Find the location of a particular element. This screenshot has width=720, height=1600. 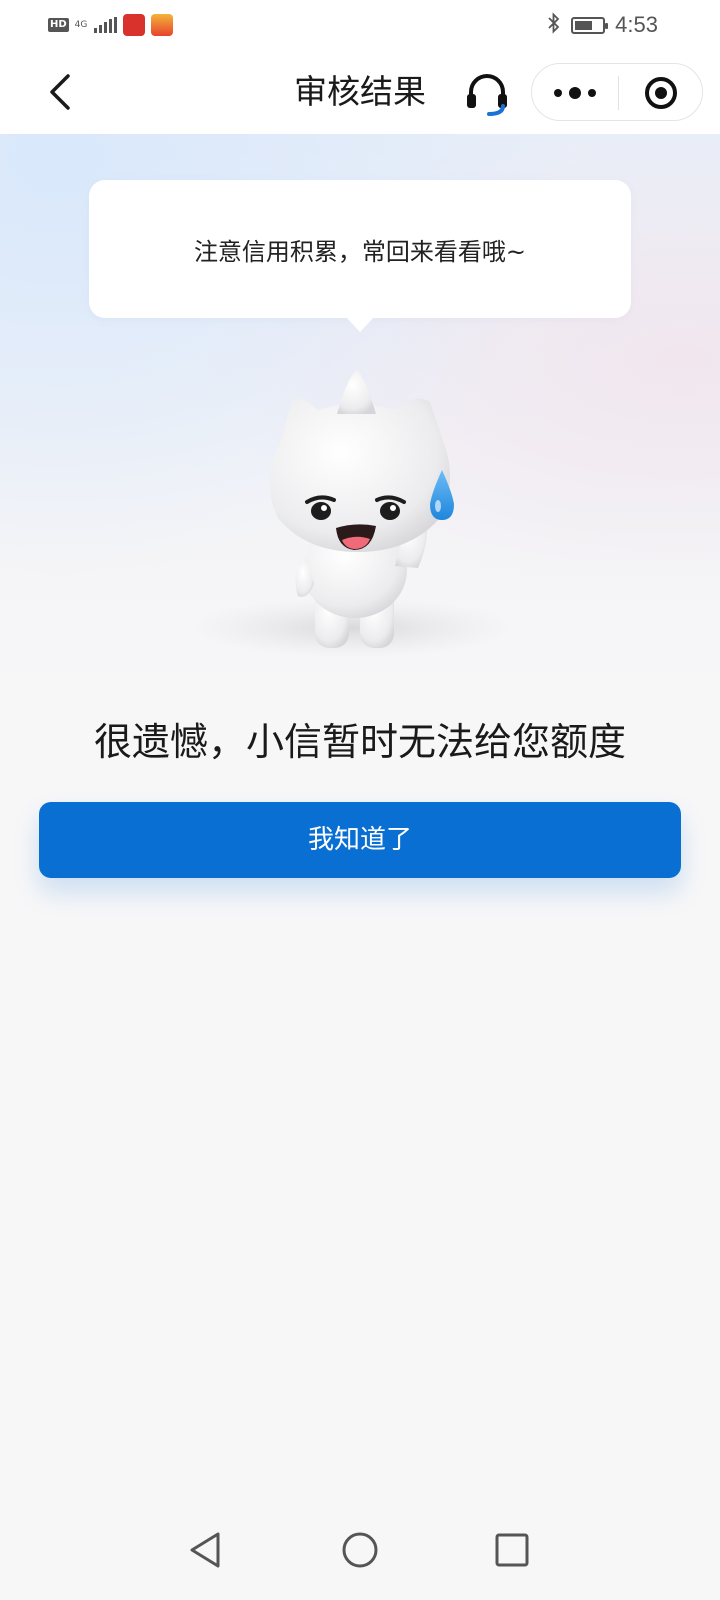

square-recent-icon is located at coordinates (512, 1550).